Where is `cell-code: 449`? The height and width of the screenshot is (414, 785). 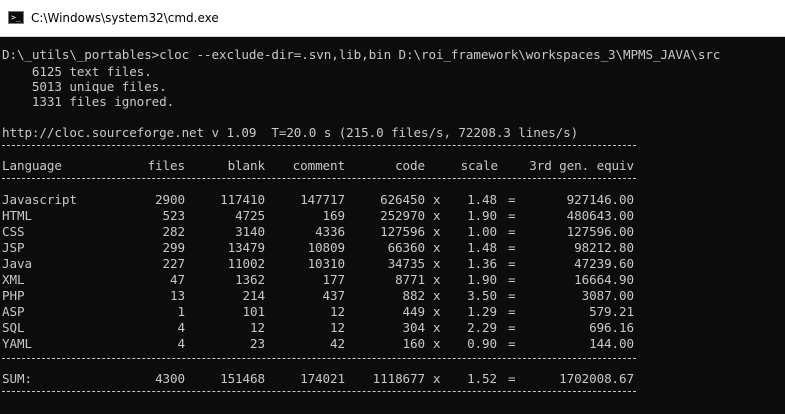 cell-code: 449 is located at coordinates (414, 311).